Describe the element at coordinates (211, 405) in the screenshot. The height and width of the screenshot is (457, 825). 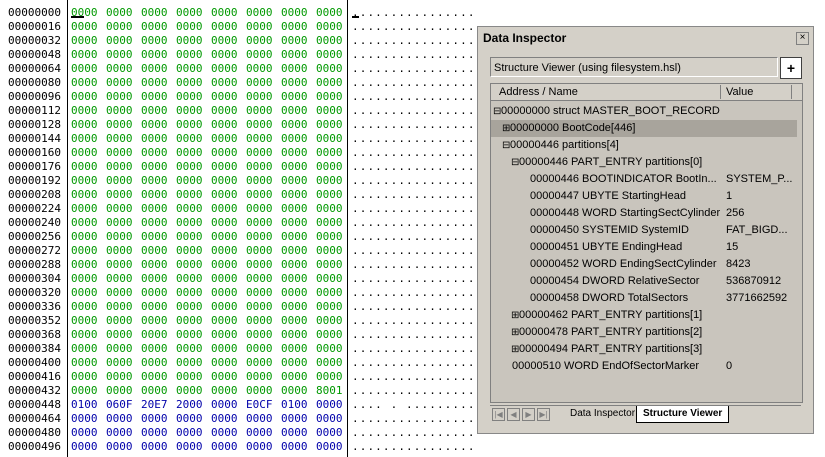
I see `hex-words: 0100 060F 20E7 2000 0000 E0CF 0100 0000` at that location.